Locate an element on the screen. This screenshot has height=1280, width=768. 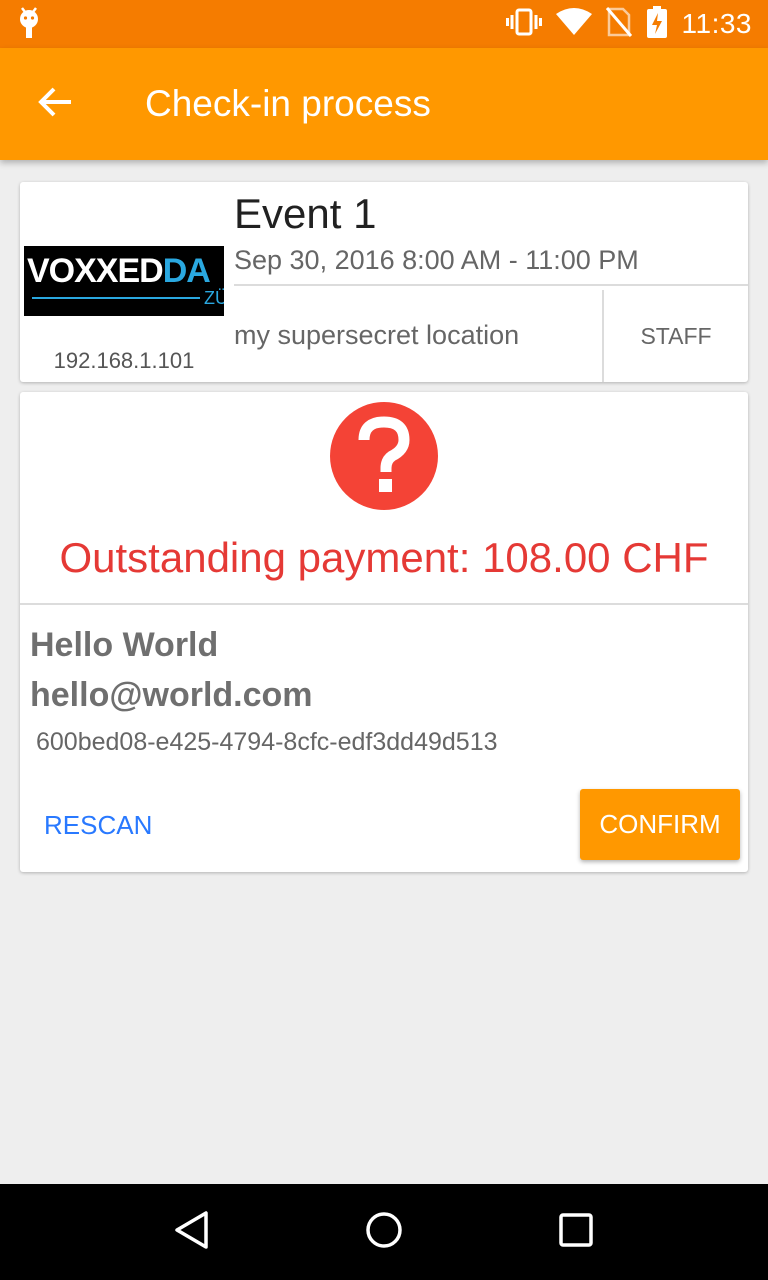
arrow-back-icon is located at coordinates (55, 104).